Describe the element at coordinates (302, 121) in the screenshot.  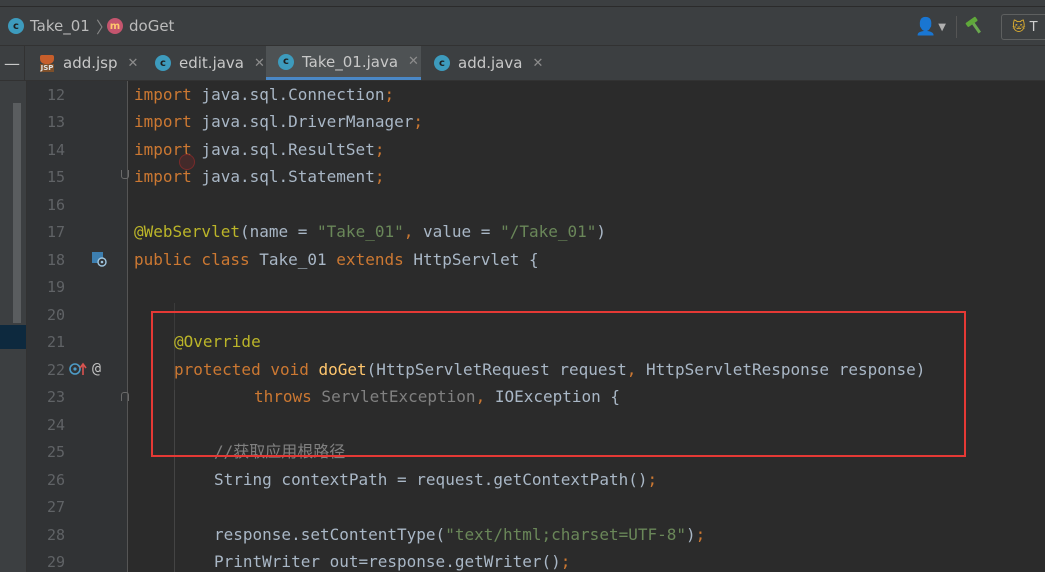
I see `code-text: java.sql.DriverManager` at that location.